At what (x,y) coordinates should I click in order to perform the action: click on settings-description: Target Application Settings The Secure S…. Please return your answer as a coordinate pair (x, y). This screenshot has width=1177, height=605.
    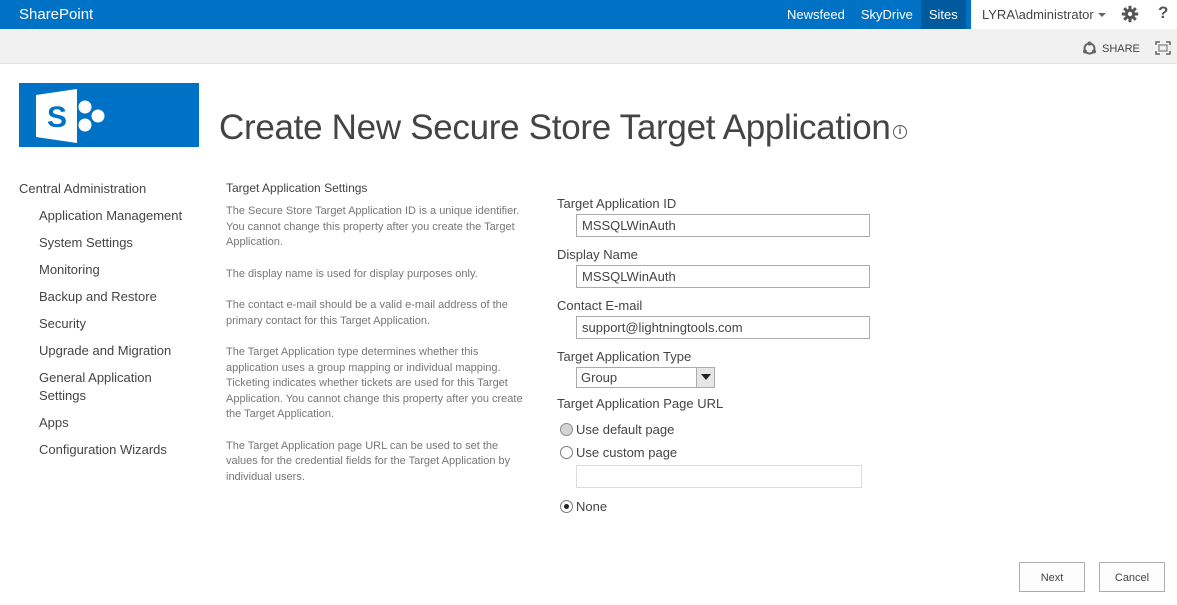
    Looking at the image, I should click on (378, 341).